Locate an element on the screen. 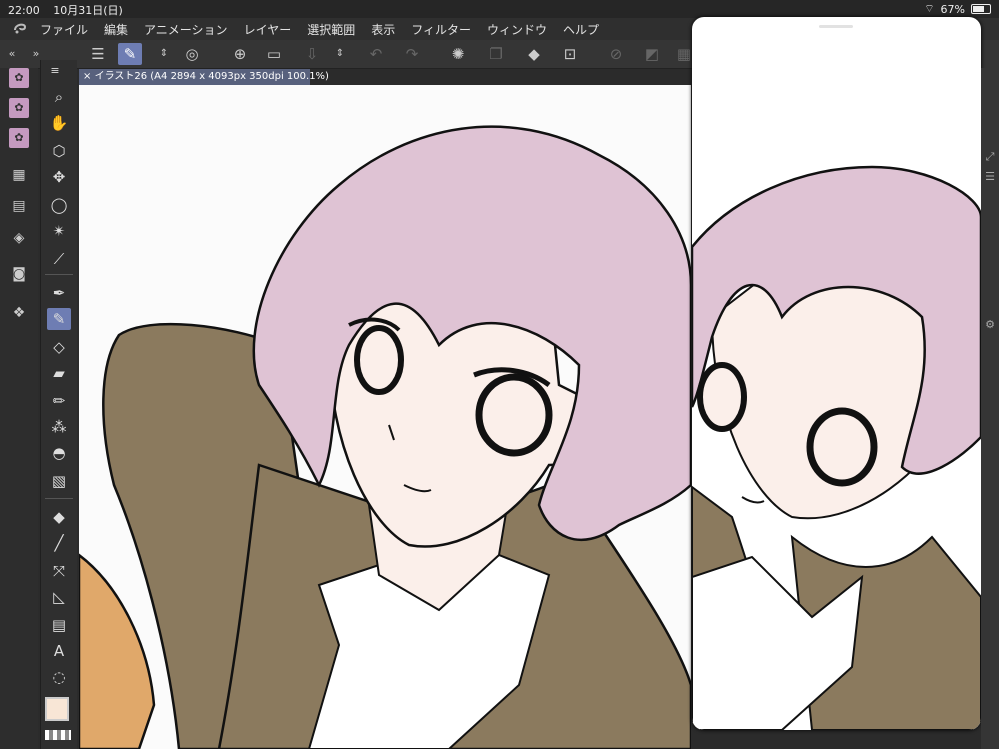 The image size is (999, 749). eyedropper-icon: ⟋ is located at coordinates (59, 259).